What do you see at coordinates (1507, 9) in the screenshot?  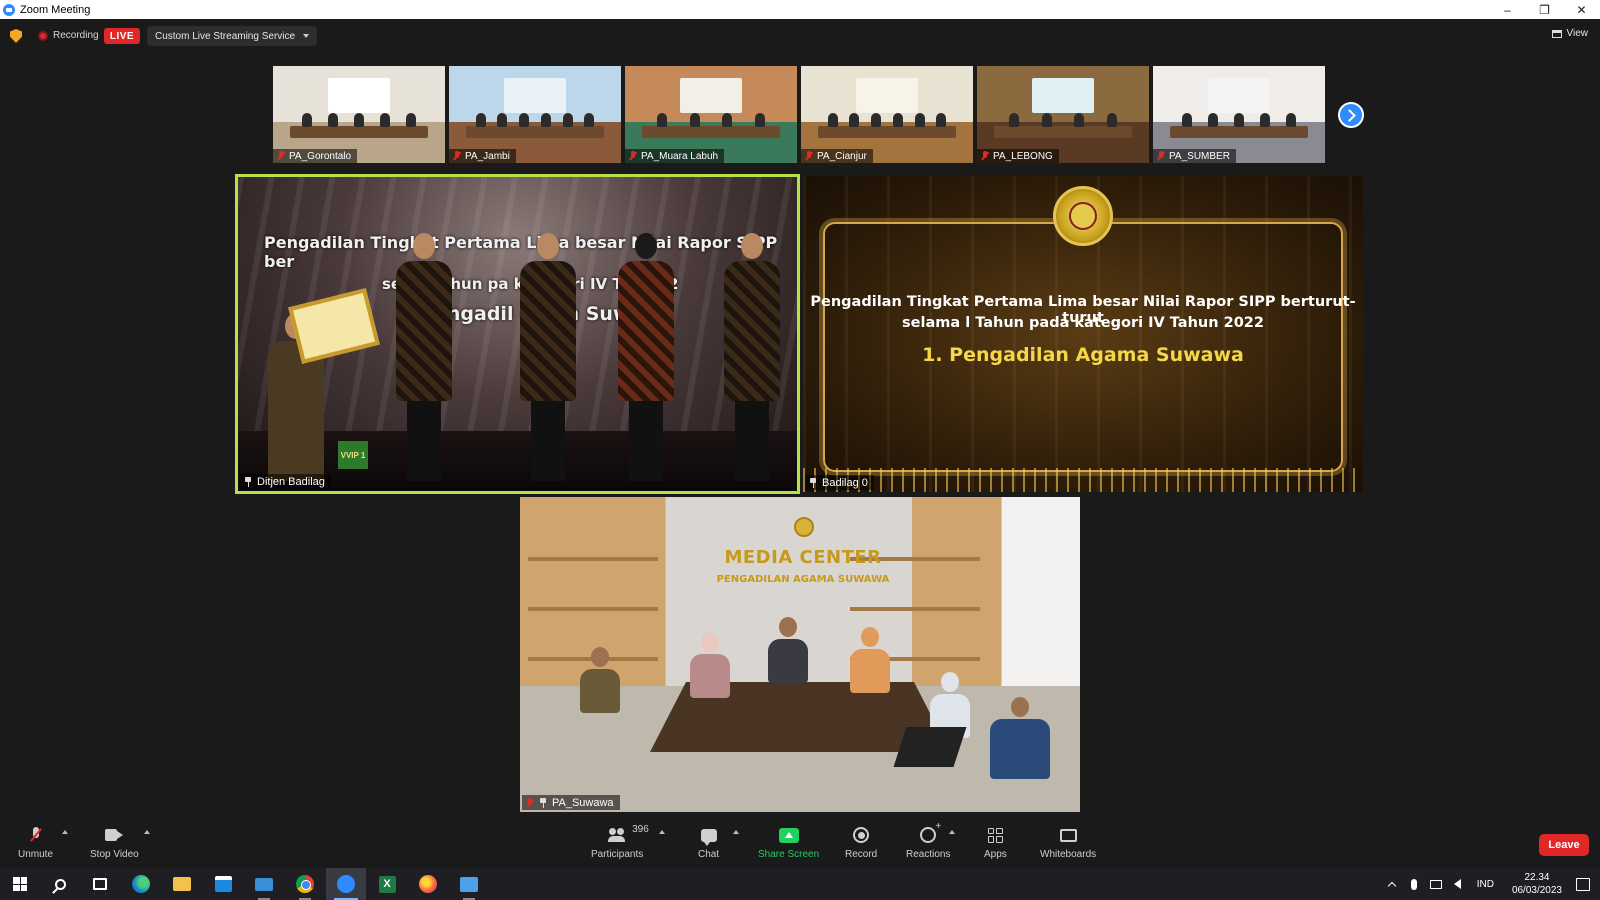 I see `minimize-button: –` at bounding box center [1507, 9].